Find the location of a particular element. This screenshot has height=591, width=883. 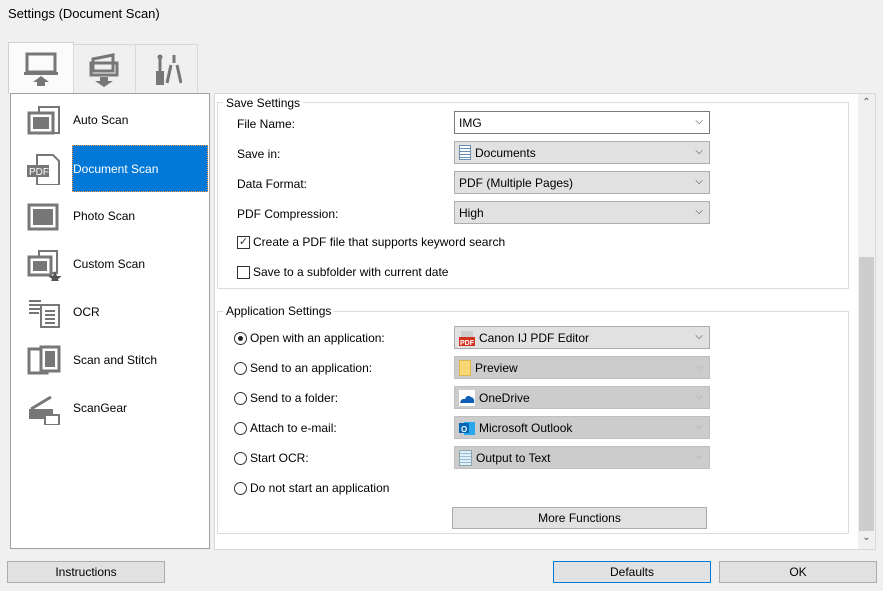

scangear-icon is located at coordinates (44, 410).